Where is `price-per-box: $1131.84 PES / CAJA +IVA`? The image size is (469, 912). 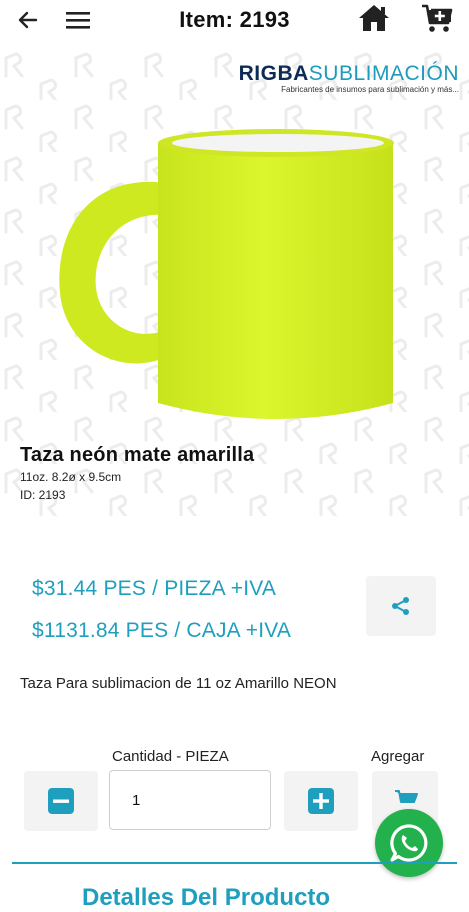
price-per-box: $1131.84 PES / CAJA +IVA is located at coordinates (162, 630).